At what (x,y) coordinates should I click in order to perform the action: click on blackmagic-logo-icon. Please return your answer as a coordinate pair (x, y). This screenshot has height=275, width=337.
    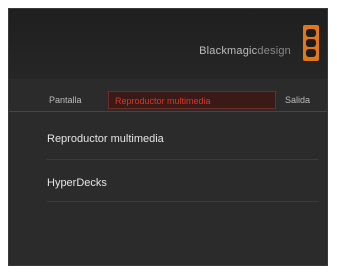
    Looking at the image, I should click on (311, 43).